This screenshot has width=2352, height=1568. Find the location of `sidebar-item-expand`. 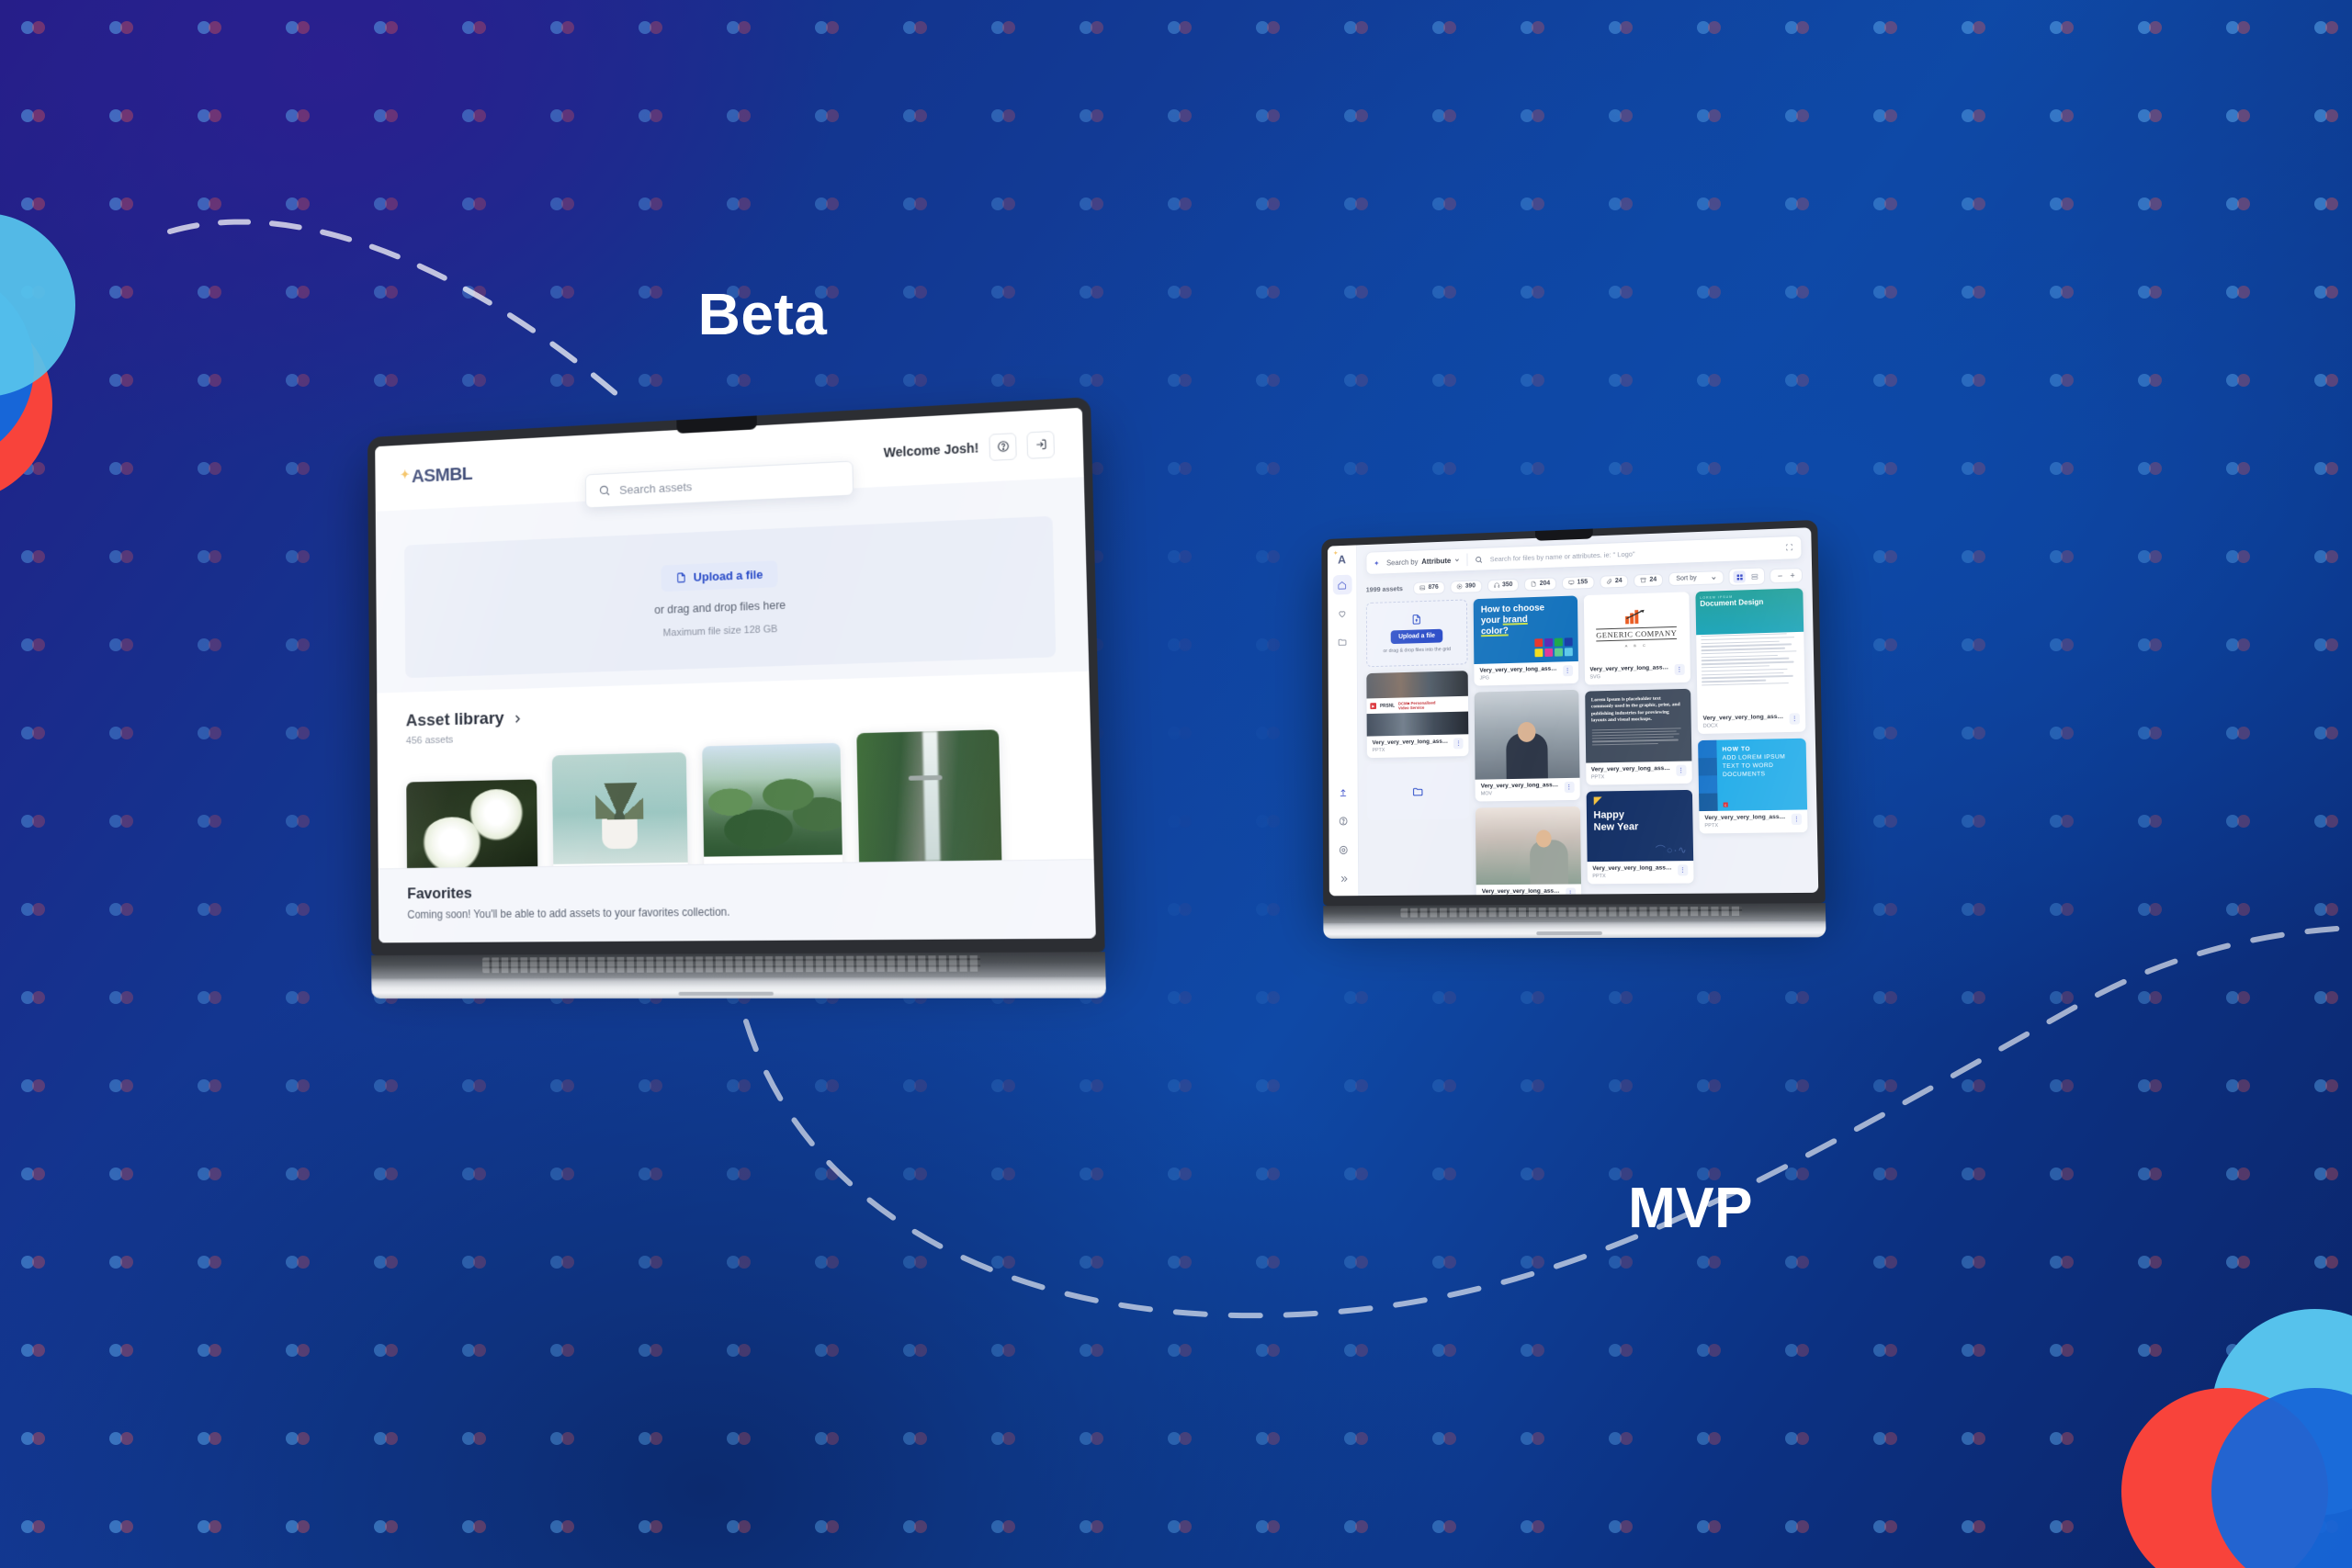

sidebar-item-expand is located at coordinates (1343, 879).